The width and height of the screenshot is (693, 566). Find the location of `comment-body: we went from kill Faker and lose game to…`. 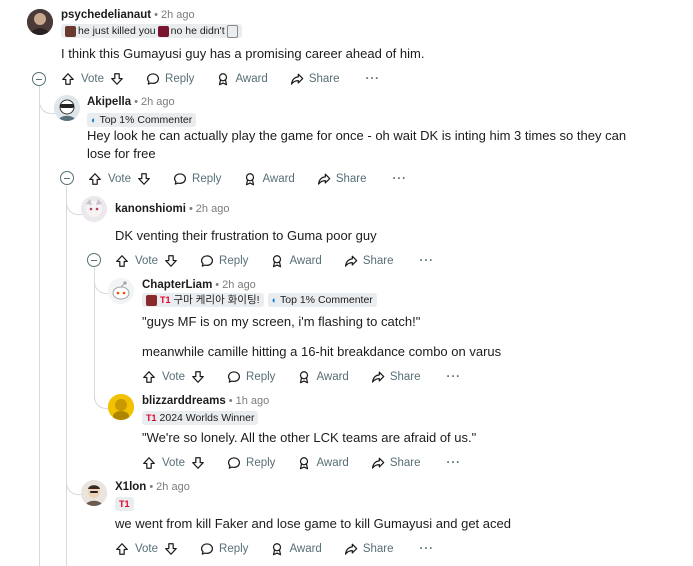

comment-body: we went from kill Faker and lose game to… is located at coordinates (313, 523).